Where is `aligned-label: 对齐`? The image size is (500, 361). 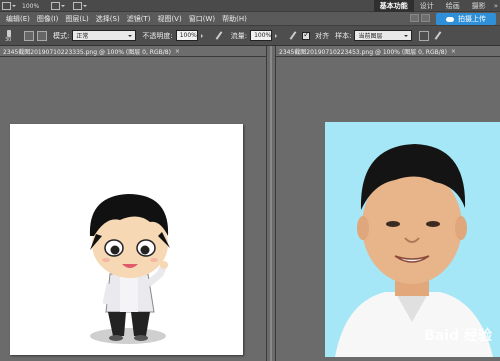 aligned-label: 对齐 is located at coordinates (322, 35).